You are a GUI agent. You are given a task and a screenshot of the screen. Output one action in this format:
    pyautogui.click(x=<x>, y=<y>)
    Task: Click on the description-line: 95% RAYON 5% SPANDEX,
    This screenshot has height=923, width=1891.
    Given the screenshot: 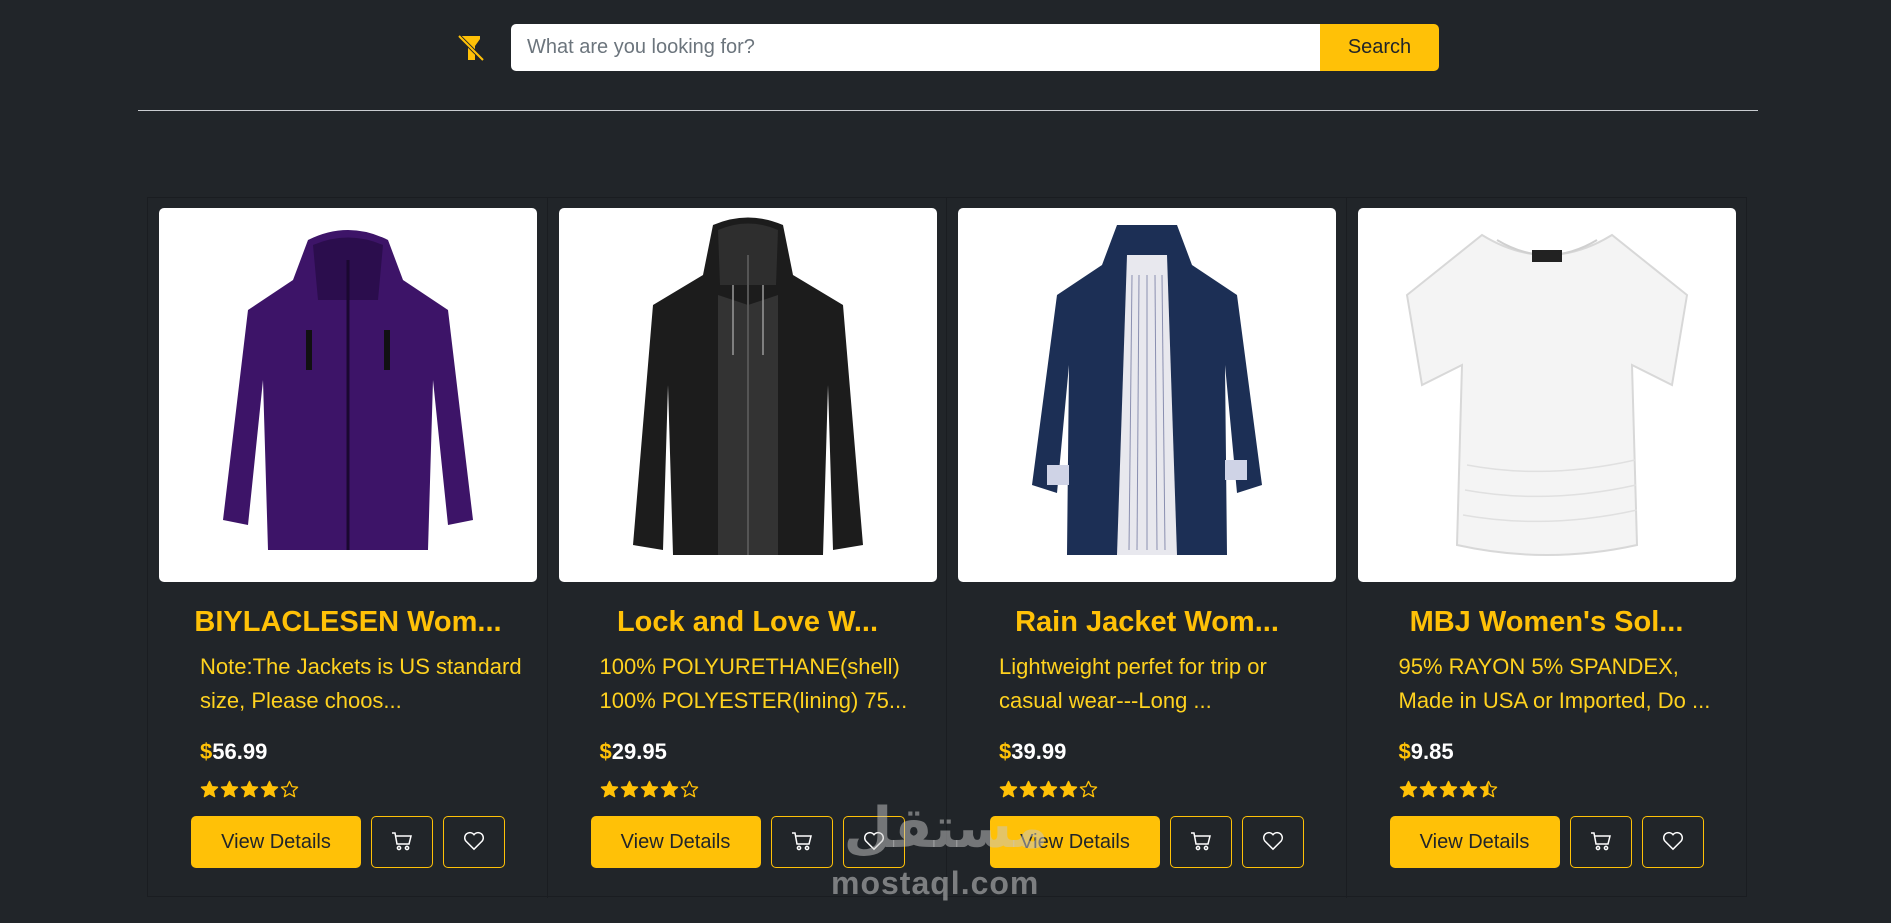 What is the action you would take?
    pyautogui.click(x=1538, y=666)
    